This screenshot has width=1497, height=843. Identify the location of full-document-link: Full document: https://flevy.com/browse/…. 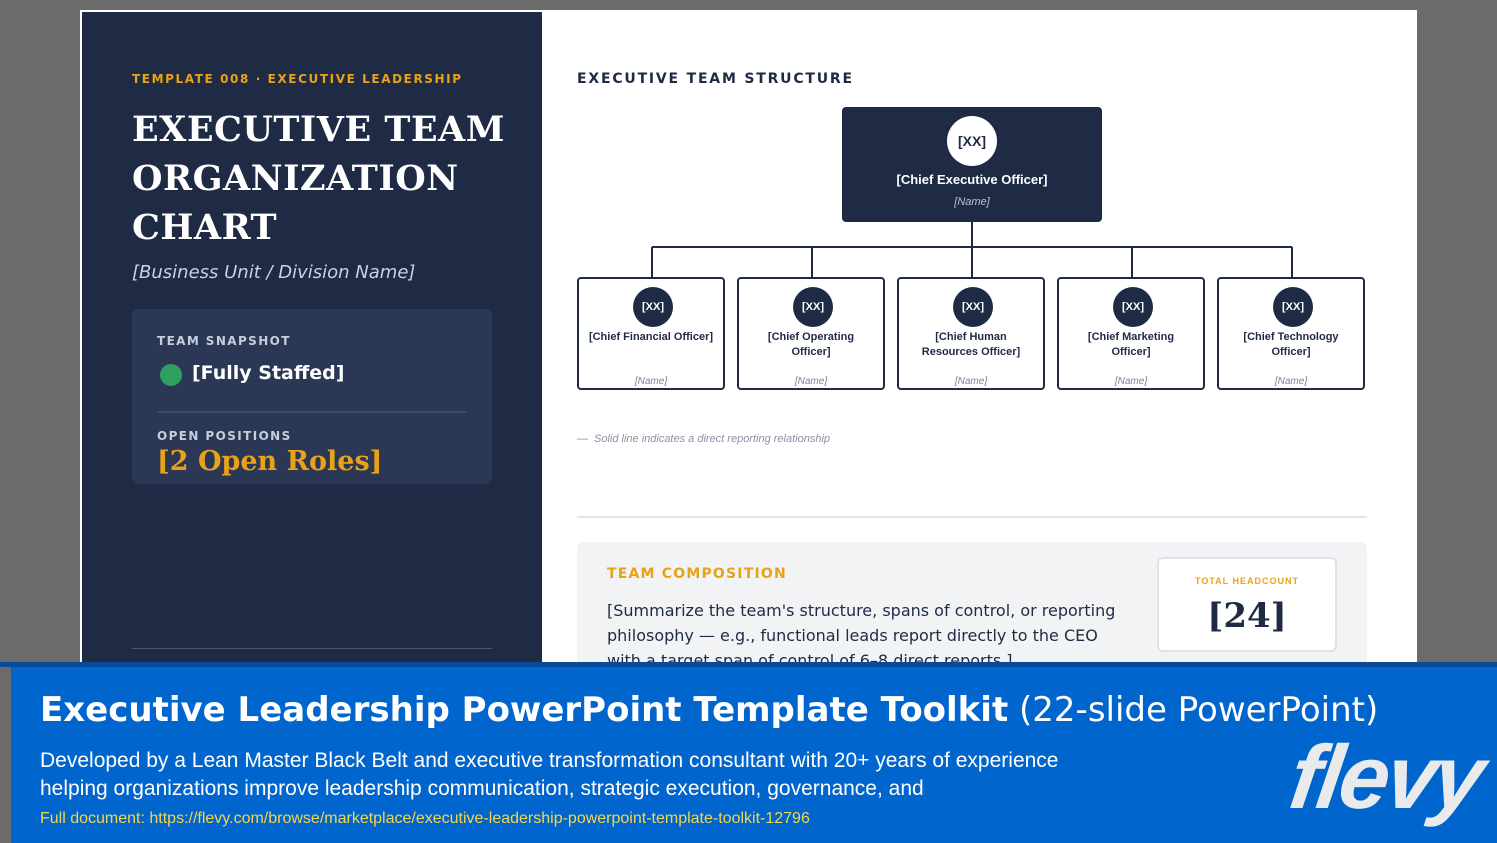
(425, 819).